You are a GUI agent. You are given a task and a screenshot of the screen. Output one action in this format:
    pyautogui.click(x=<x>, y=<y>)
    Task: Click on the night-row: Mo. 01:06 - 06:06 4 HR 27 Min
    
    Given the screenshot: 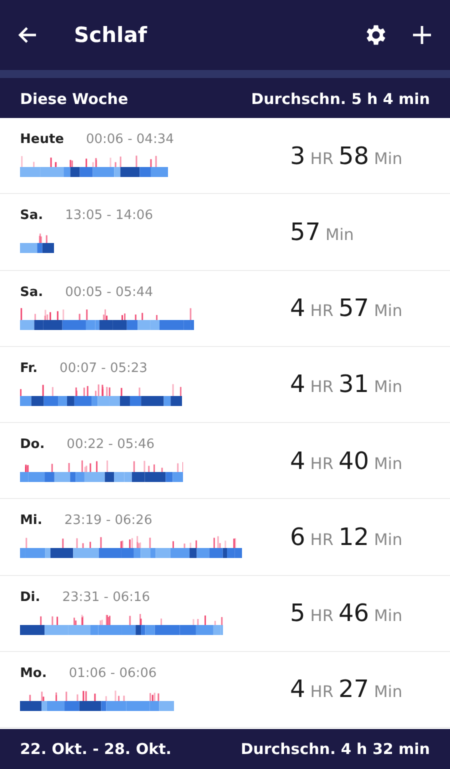 What is the action you would take?
    pyautogui.click(x=225, y=690)
    